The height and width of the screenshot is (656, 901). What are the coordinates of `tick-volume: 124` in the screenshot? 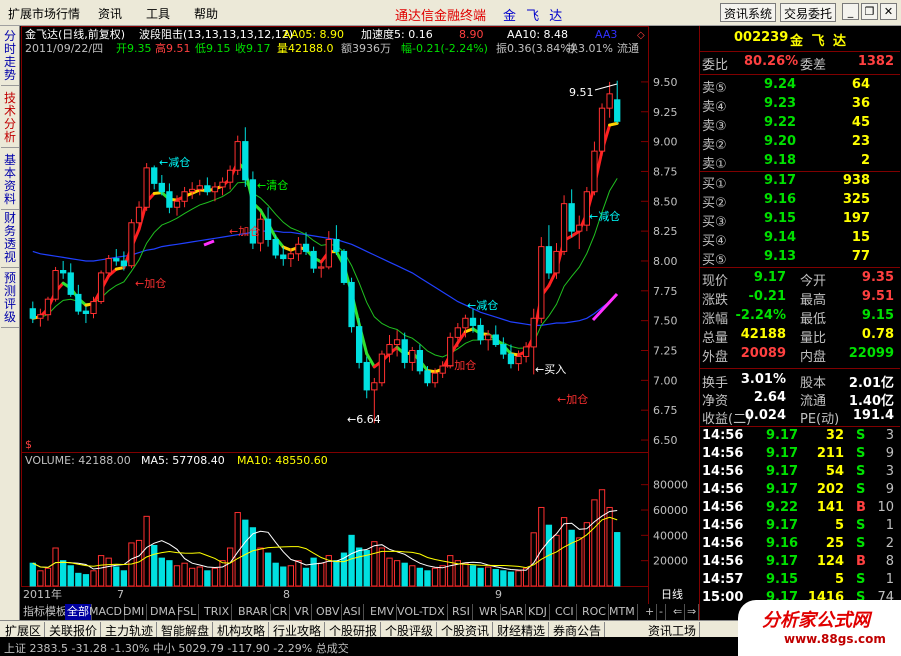 It's located at (830, 561).